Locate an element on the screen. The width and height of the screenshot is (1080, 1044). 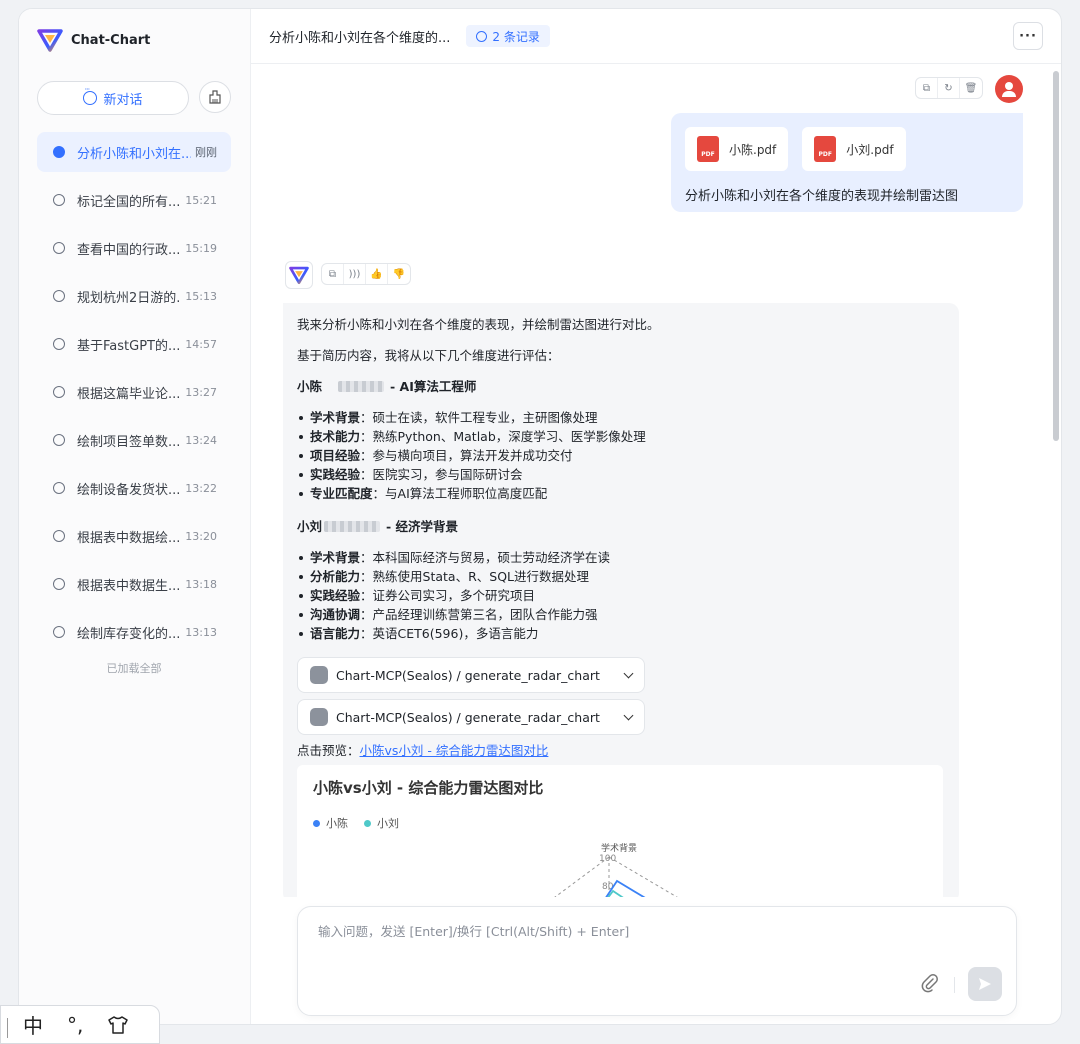
ime-mode-toggle: 中 is located at coordinates (33, 1024).